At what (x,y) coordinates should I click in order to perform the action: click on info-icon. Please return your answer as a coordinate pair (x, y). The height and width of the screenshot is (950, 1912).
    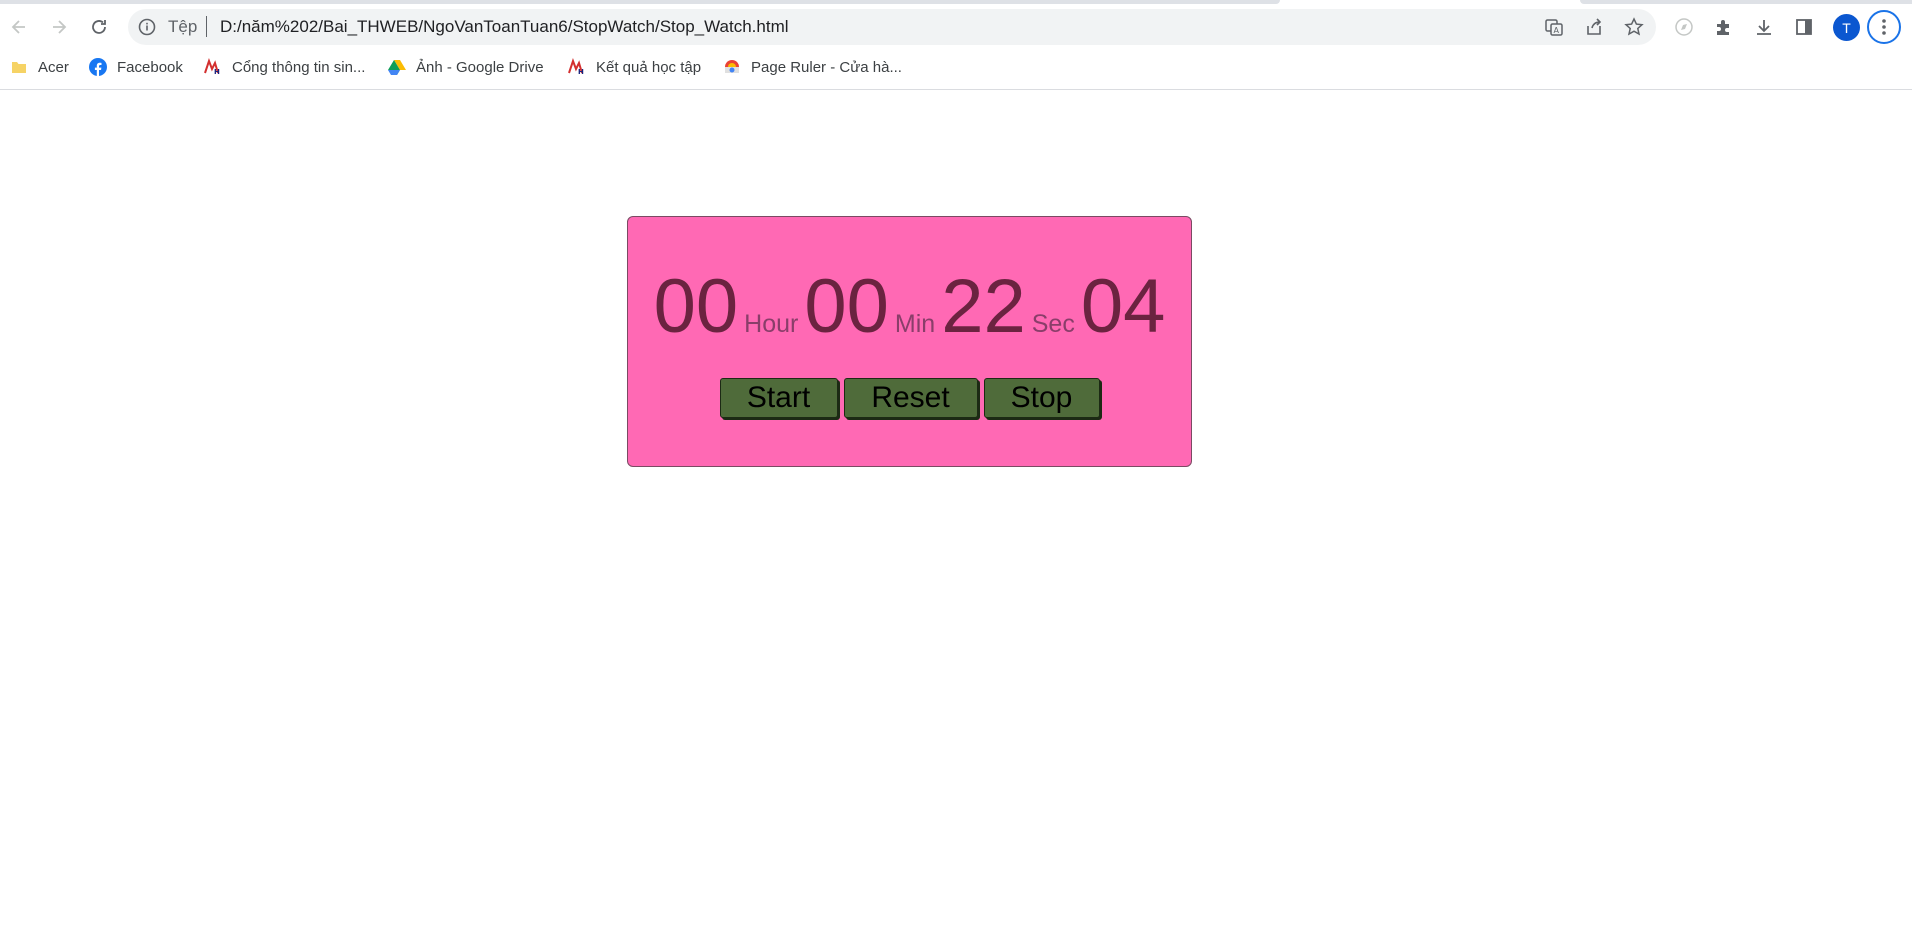
    Looking at the image, I should click on (147, 27).